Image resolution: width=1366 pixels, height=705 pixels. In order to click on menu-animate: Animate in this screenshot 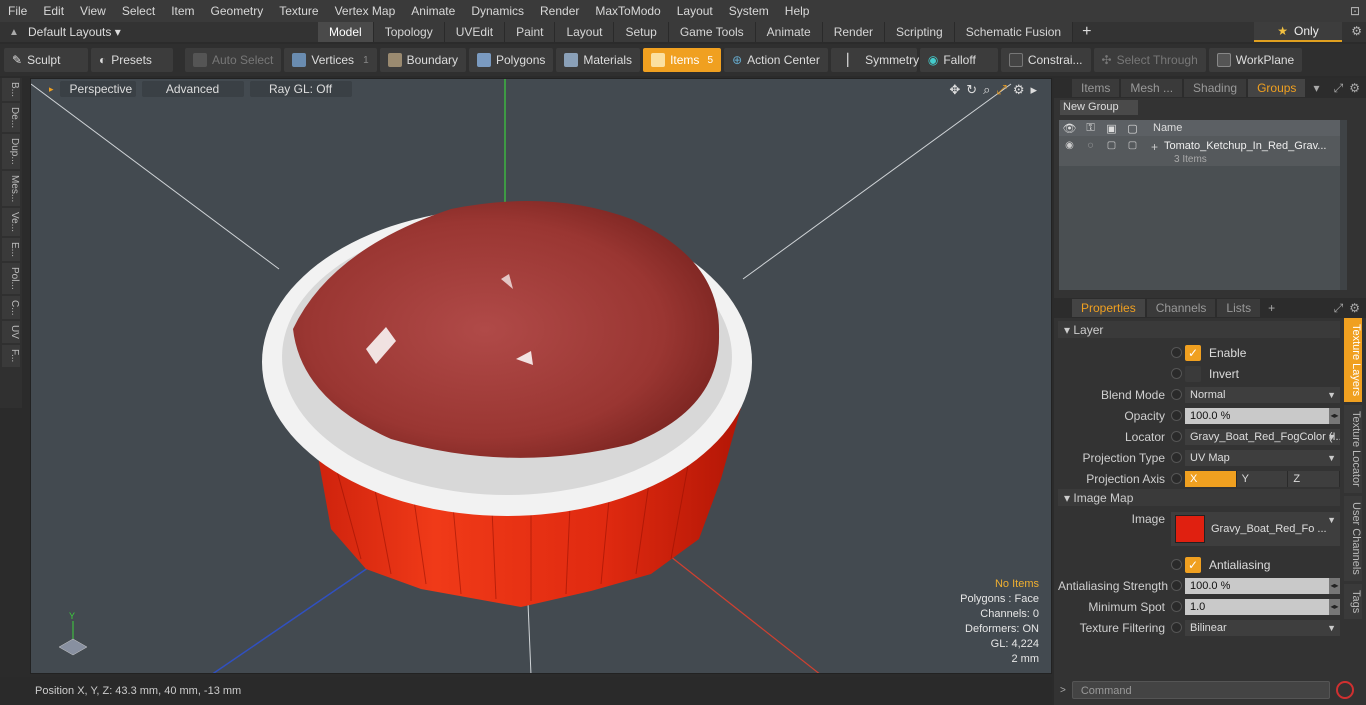, I will do `click(433, 11)`.